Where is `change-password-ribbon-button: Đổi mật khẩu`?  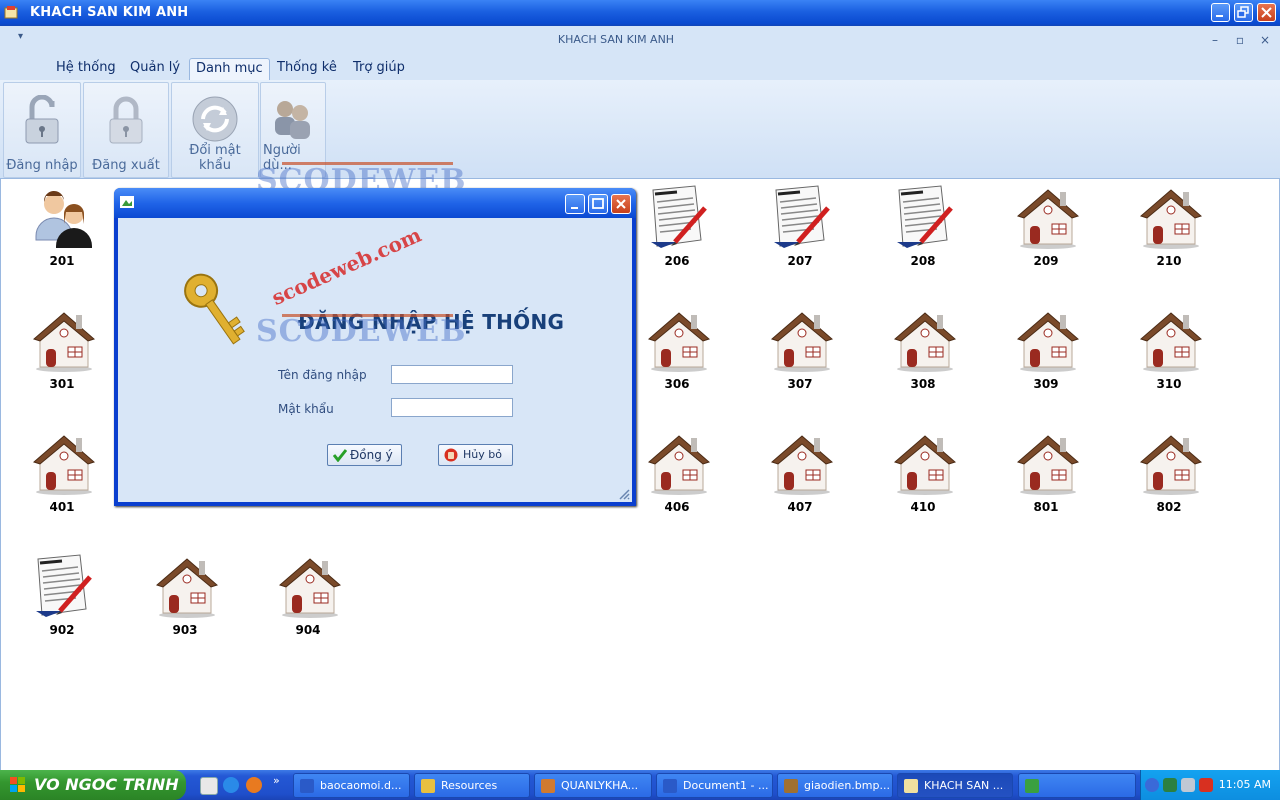 change-password-ribbon-button: Đổi mật khẩu is located at coordinates (215, 130).